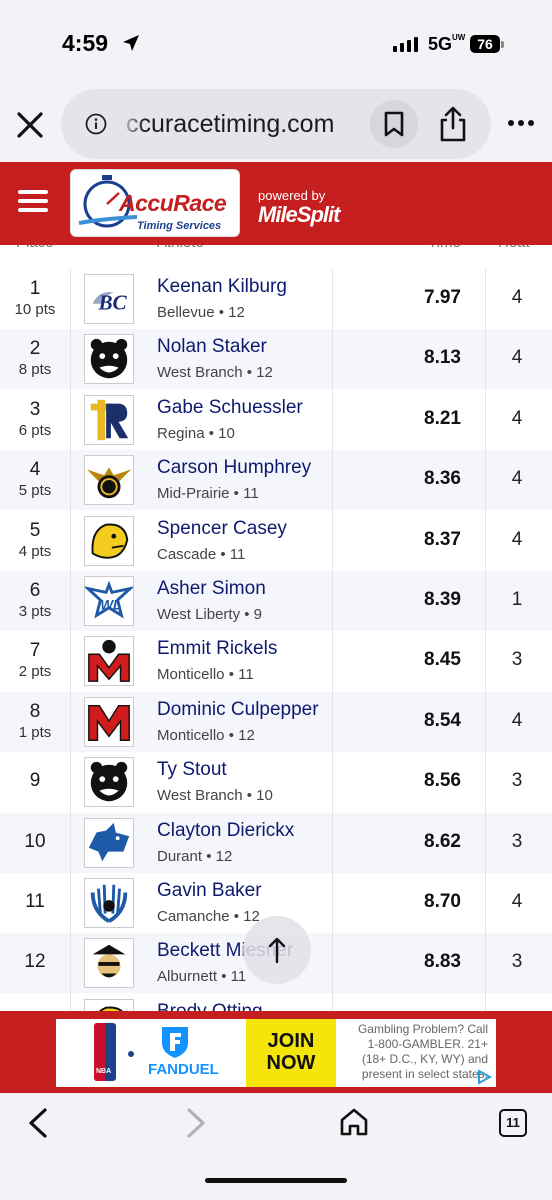 The image size is (552, 1200). I want to click on table-row: 10 Clayton Dierickx Durant • 12 8.62 3, so click(276, 842).